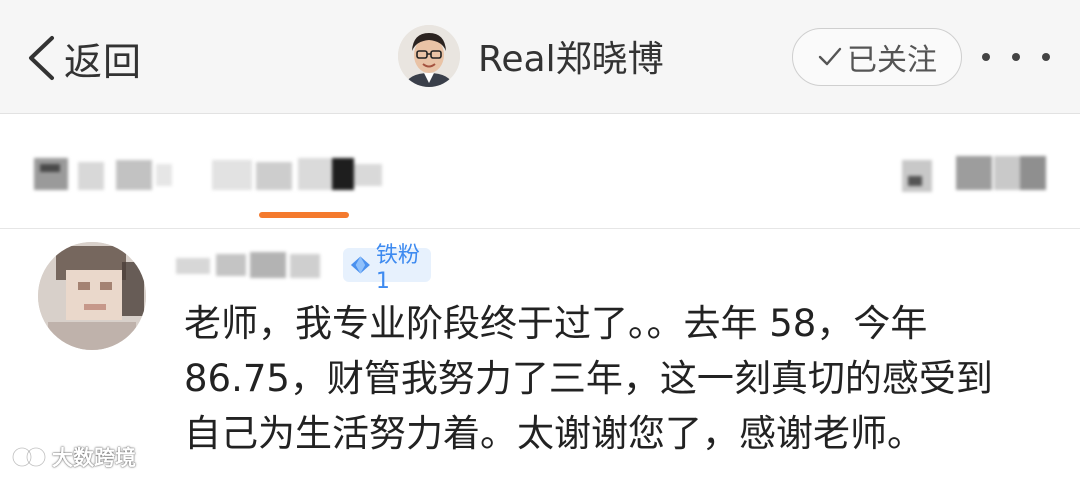 The width and height of the screenshot is (1080, 478). What do you see at coordinates (571, 59) in the screenshot?
I see `profile-name: Real郑晓博` at bounding box center [571, 59].